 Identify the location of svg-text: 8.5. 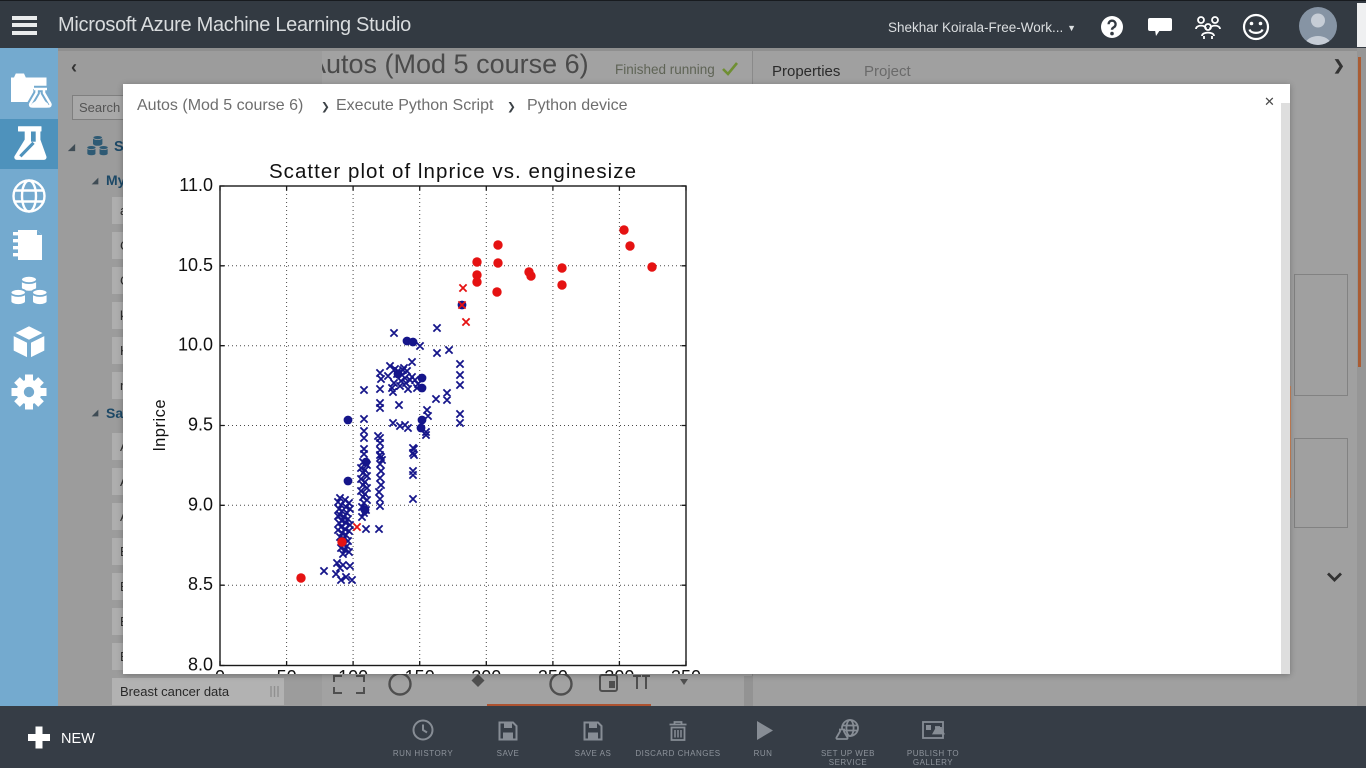
(200, 584).